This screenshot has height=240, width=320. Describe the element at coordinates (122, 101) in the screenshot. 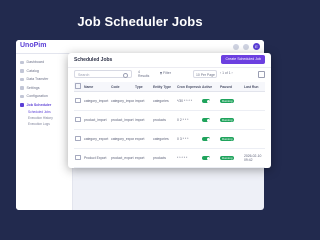

I see `cell-code: category_import` at that location.